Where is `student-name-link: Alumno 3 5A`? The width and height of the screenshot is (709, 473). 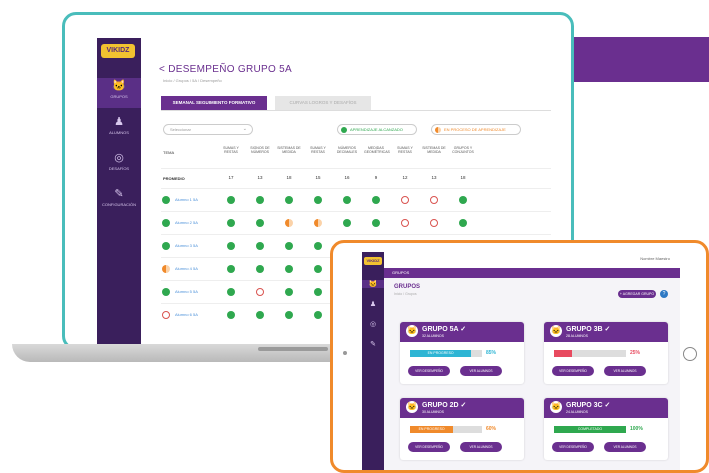
student-name-link: Alumno 3 5A is located at coordinates (186, 245).